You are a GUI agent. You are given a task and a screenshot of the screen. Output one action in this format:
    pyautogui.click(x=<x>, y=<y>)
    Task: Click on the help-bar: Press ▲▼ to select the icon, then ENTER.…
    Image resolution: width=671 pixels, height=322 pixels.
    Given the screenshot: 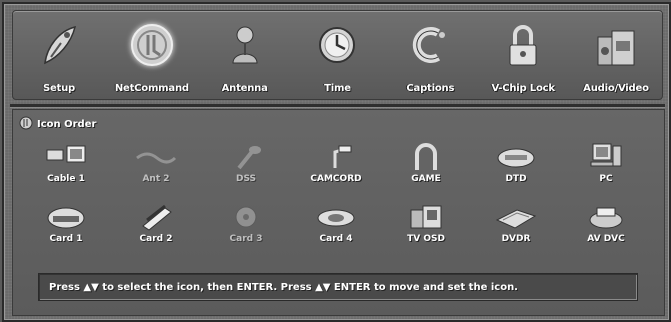 What is the action you would take?
    pyautogui.click(x=338, y=287)
    